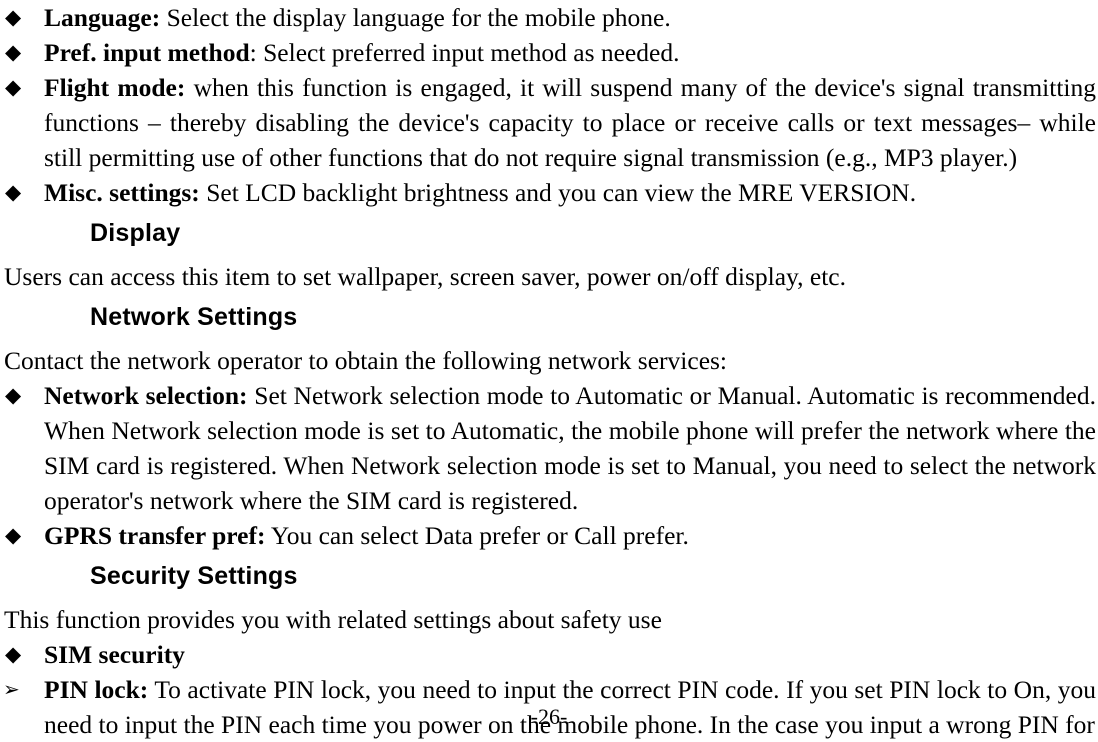 This screenshot has width=1098, height=742. Describe the element at coordinates (96, 689) in the screenshot. I see `bullet-term: PIN lock:` at that location.